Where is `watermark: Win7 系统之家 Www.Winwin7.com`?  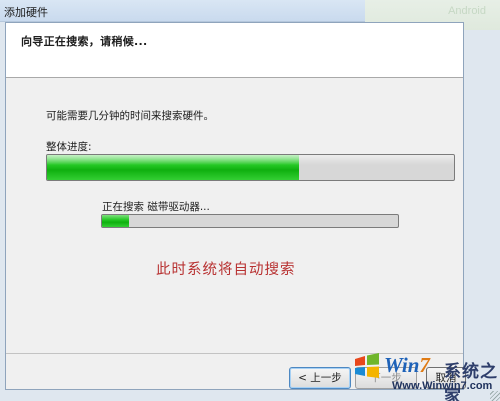
watermark: Win7 系统之家 Www.Winwin7.com is located at coordinates (426, 374).